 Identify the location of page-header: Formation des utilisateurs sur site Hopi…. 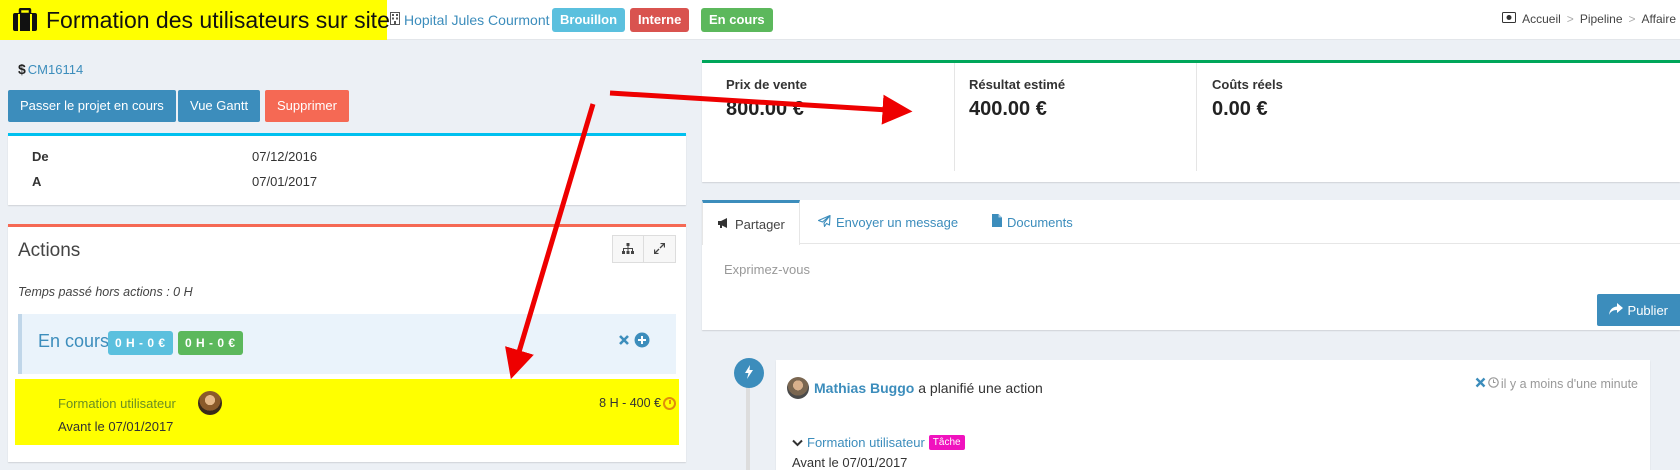
(840, 20).